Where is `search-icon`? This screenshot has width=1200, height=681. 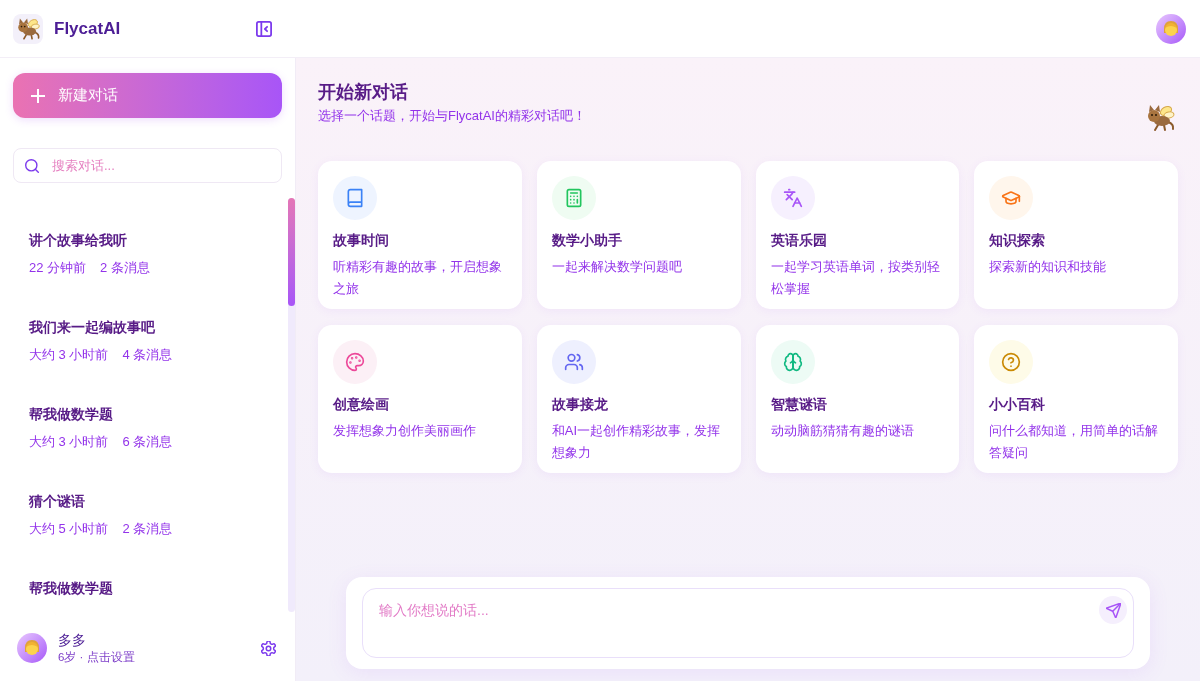
search-icon is located at coordinates (32, 165).